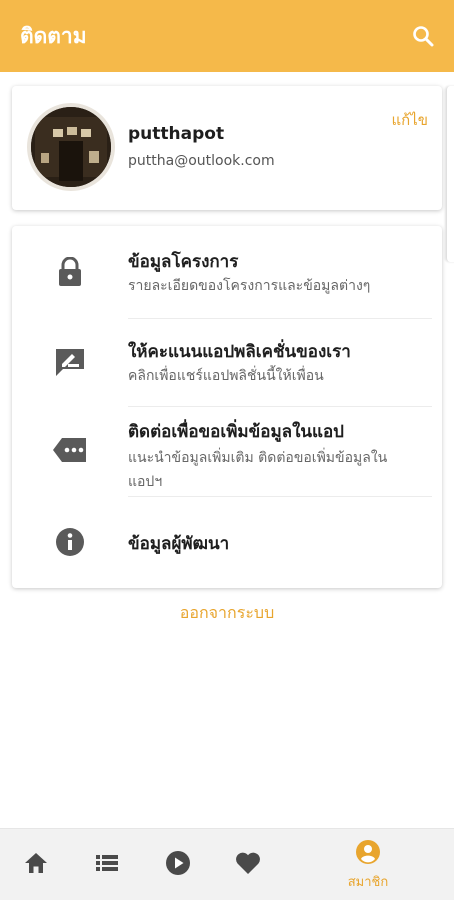 This screenshot has height=900, width=454. I want to click on menu-item-title: ข้อมูลโครงการ, so click(183, 262).